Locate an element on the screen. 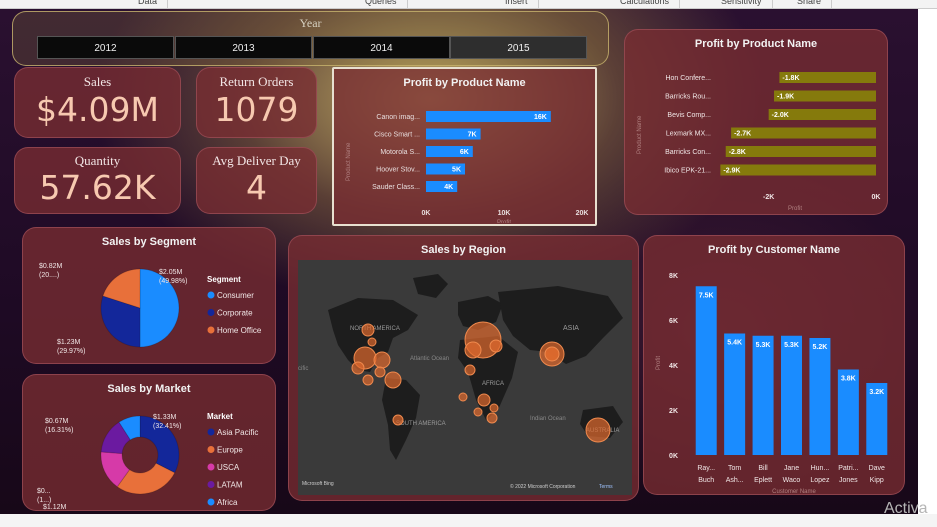 The width and height of the screenshot is (937, 527). data-label: 5.4K is located at coordinates (734, 343).